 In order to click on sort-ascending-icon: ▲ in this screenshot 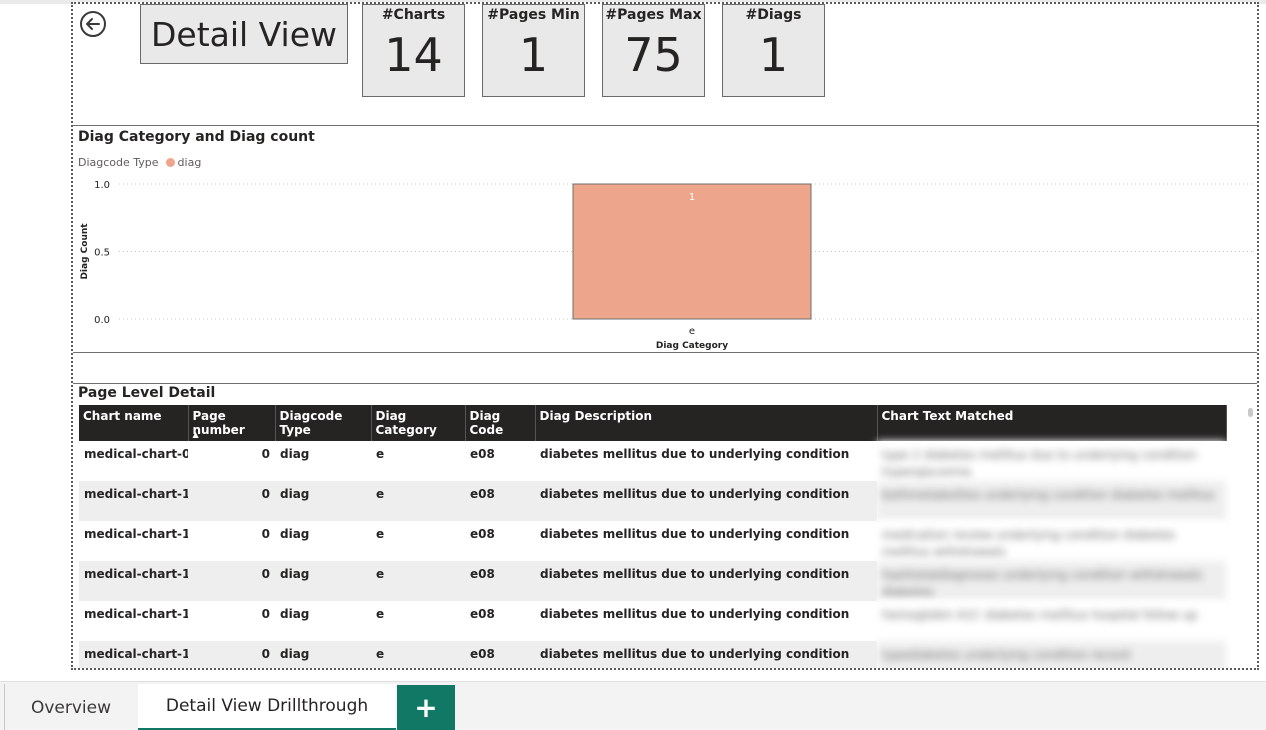, I will do `click(195, 434)`.